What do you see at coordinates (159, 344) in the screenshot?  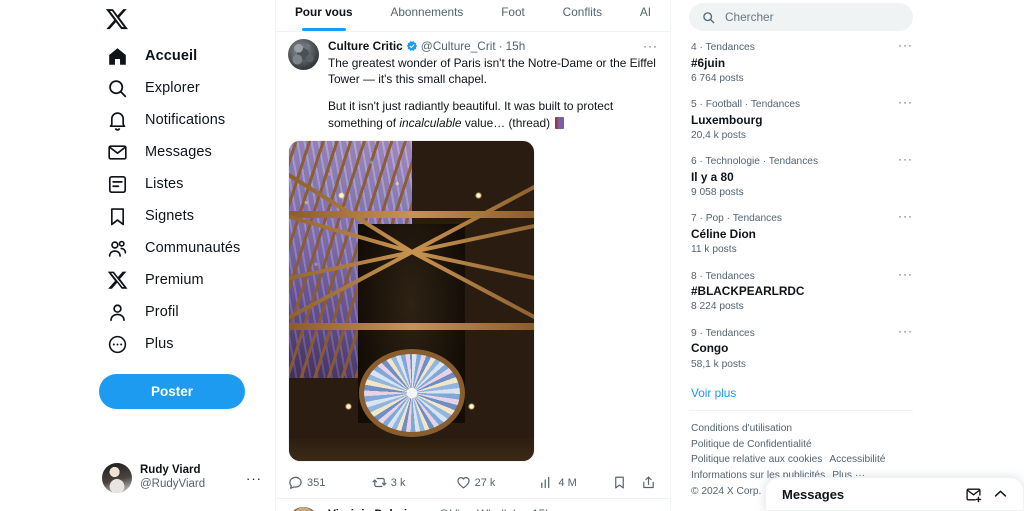 I see `sidebar-item-label: Plus` at bounding box center [159, 344].